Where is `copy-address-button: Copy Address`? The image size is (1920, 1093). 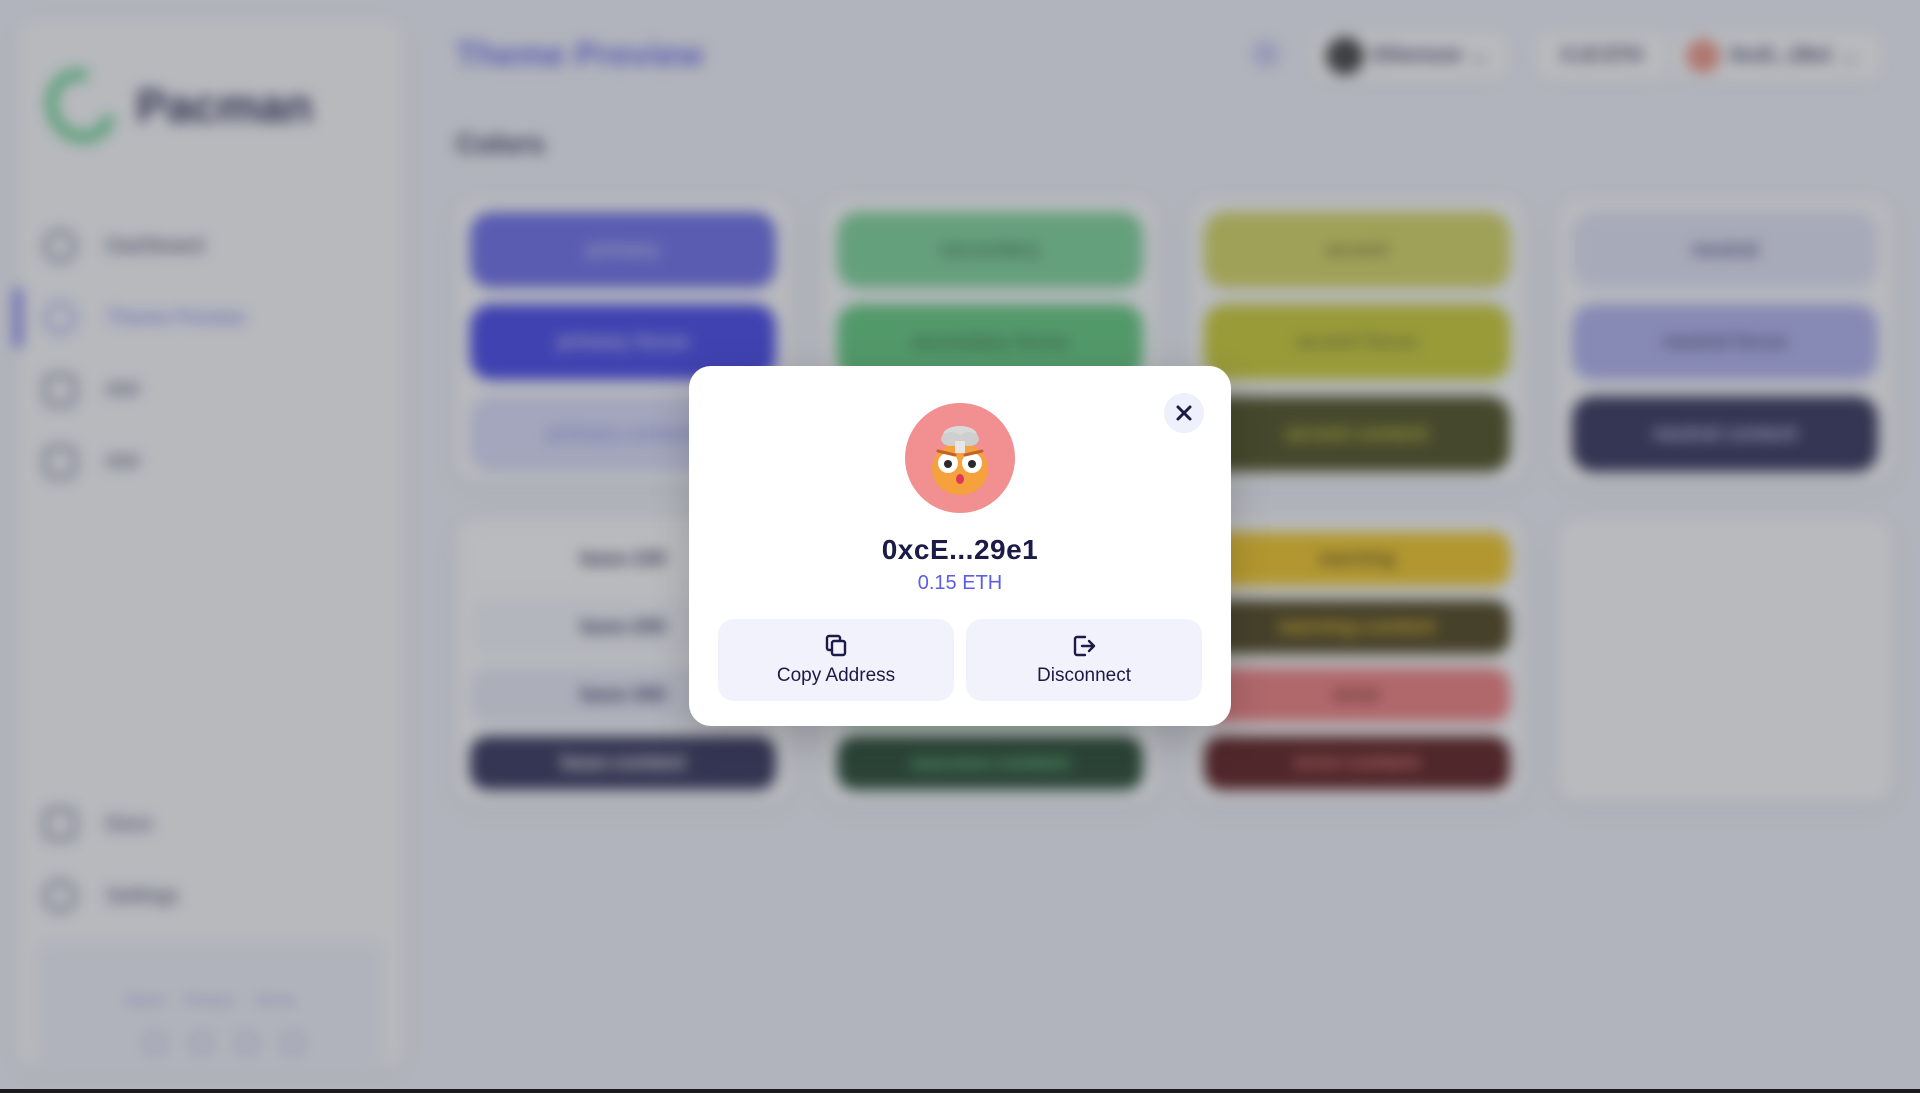 copy-address-button: Copy Address is located at coordinates (836, 660).